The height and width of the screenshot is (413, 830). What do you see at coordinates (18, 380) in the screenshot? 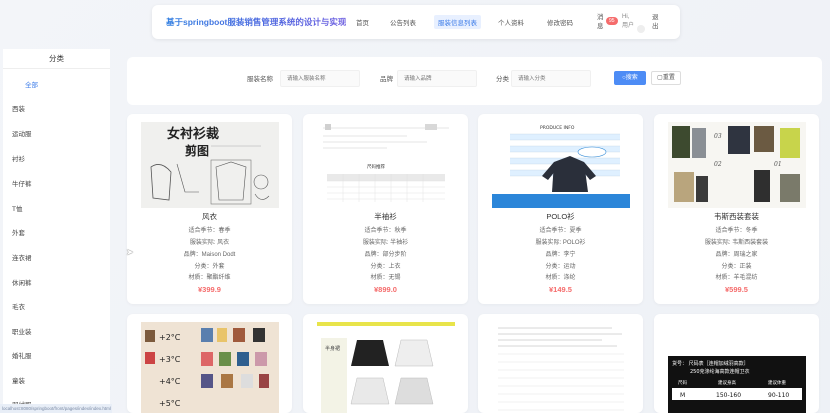
I see `sidebar-item-kids: 童装` at bounding box center [18, 380].